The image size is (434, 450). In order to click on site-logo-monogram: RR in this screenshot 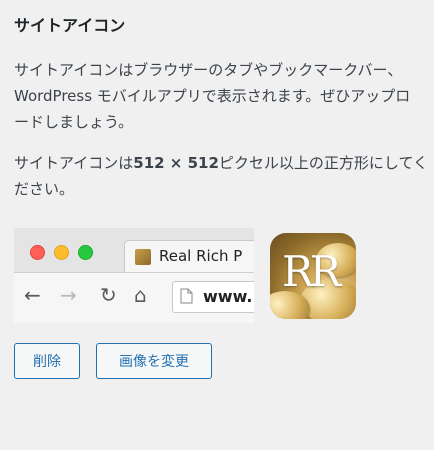, I will do `click(311, 271)`.